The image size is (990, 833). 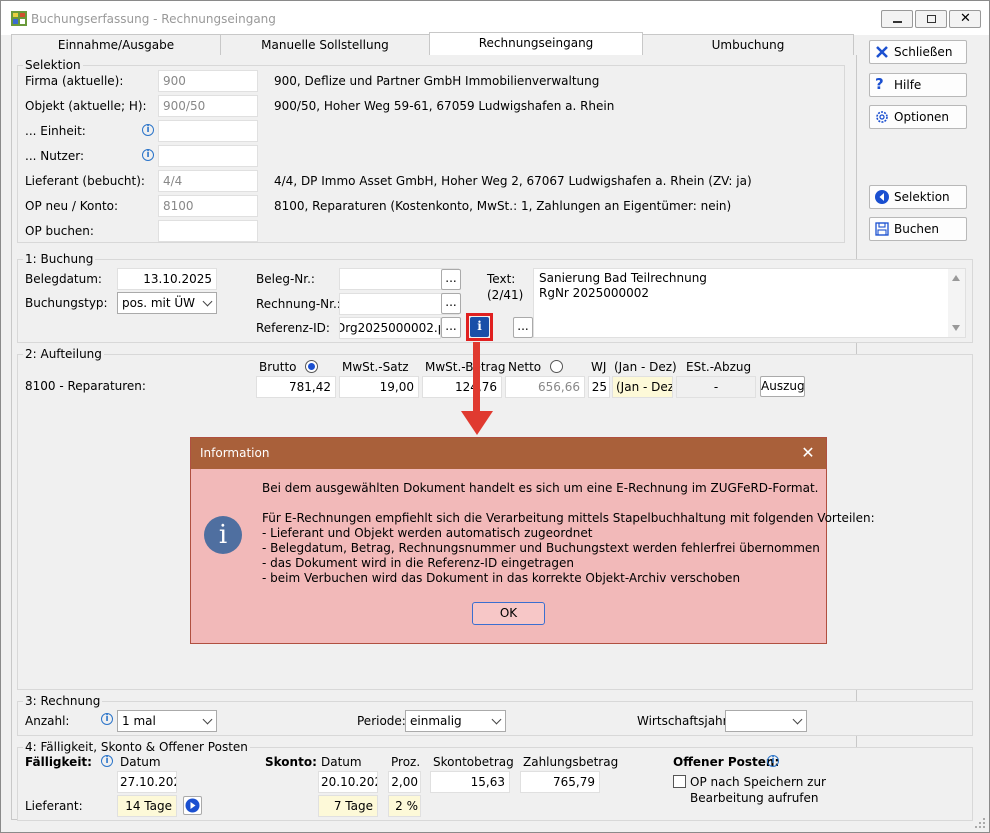 I want to click on x-icon, so click(x=882, y=52).